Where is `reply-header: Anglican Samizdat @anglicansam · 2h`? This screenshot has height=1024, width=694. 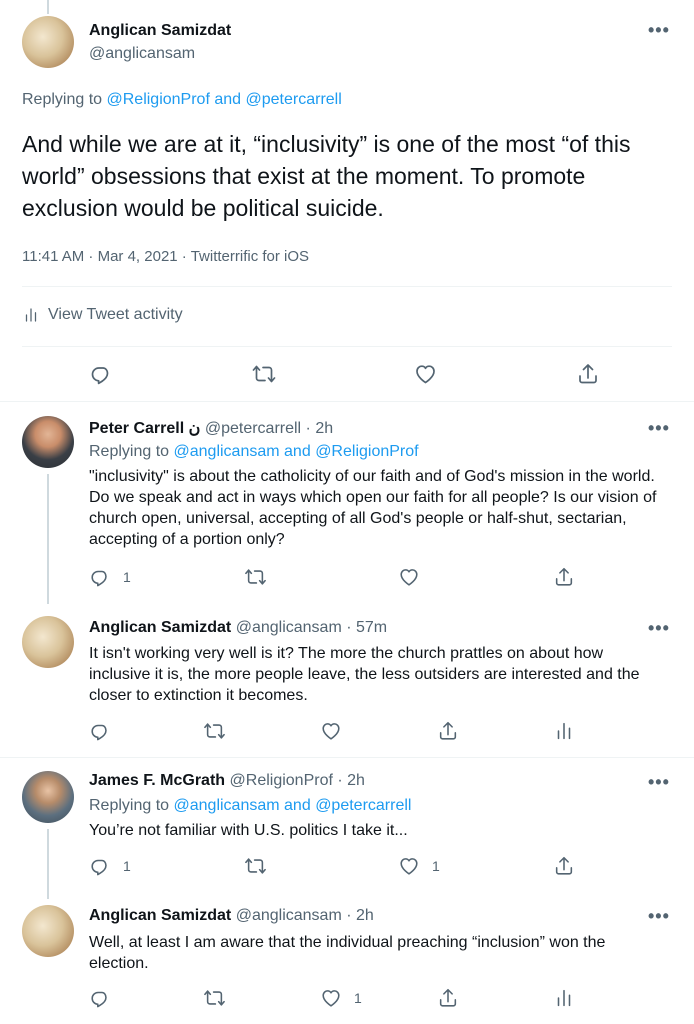 reply-header: Anglican Samizdat @anglicansam · 2h is located at coordinates (231, 916).